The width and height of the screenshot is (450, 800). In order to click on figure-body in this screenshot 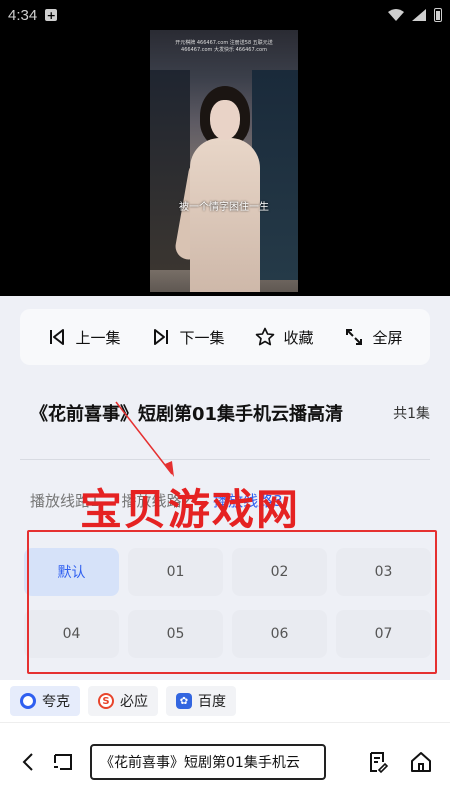, I will do `click(225, 215)`.